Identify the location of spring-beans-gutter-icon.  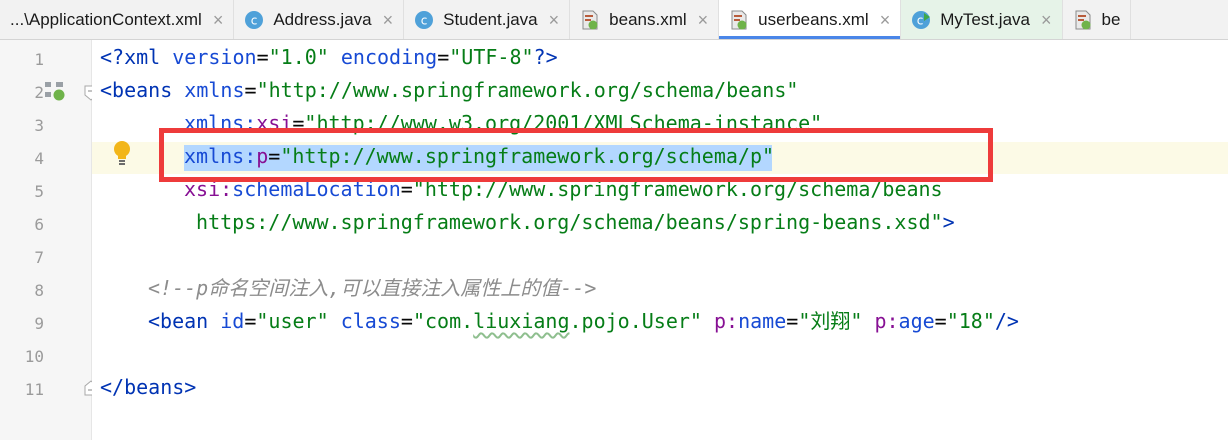
(55, 91).